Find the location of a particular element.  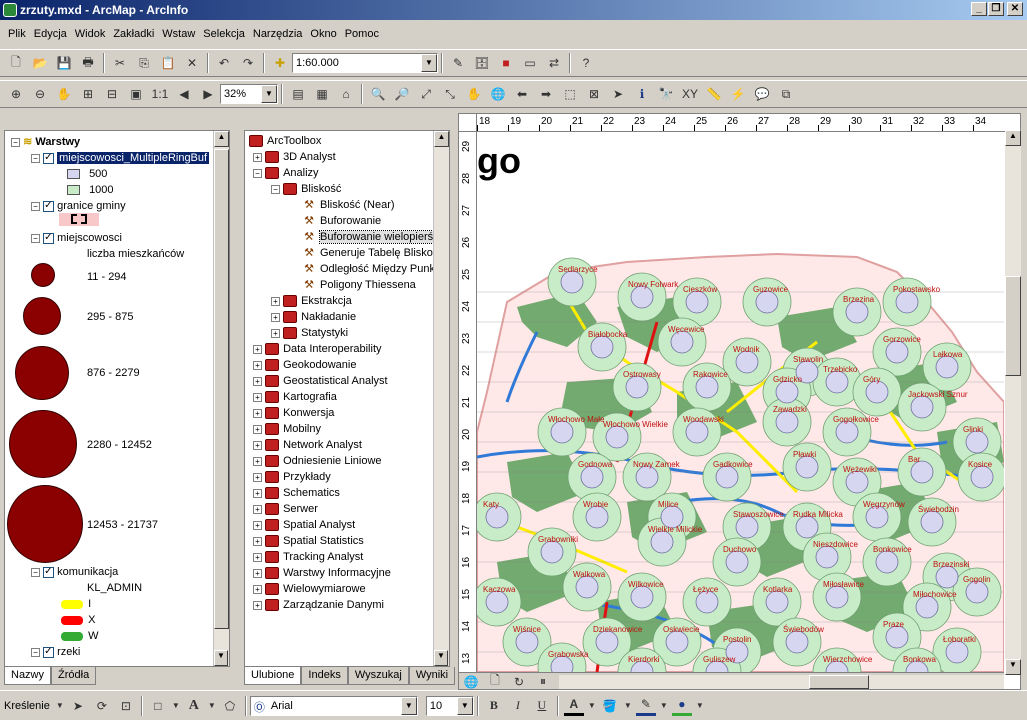

menu-plik: Plik is located at coordinates (17, 34).